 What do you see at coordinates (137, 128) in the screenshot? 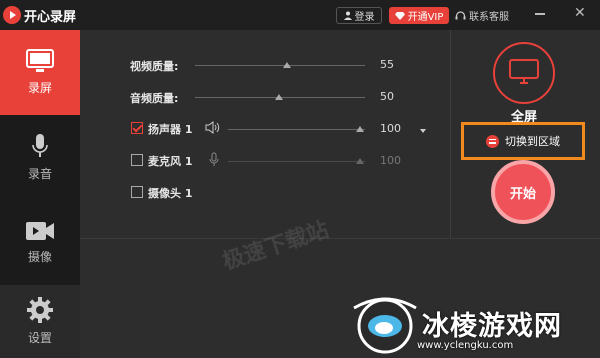
I see `speaker-checkbox` at bounding box center [137, 128].